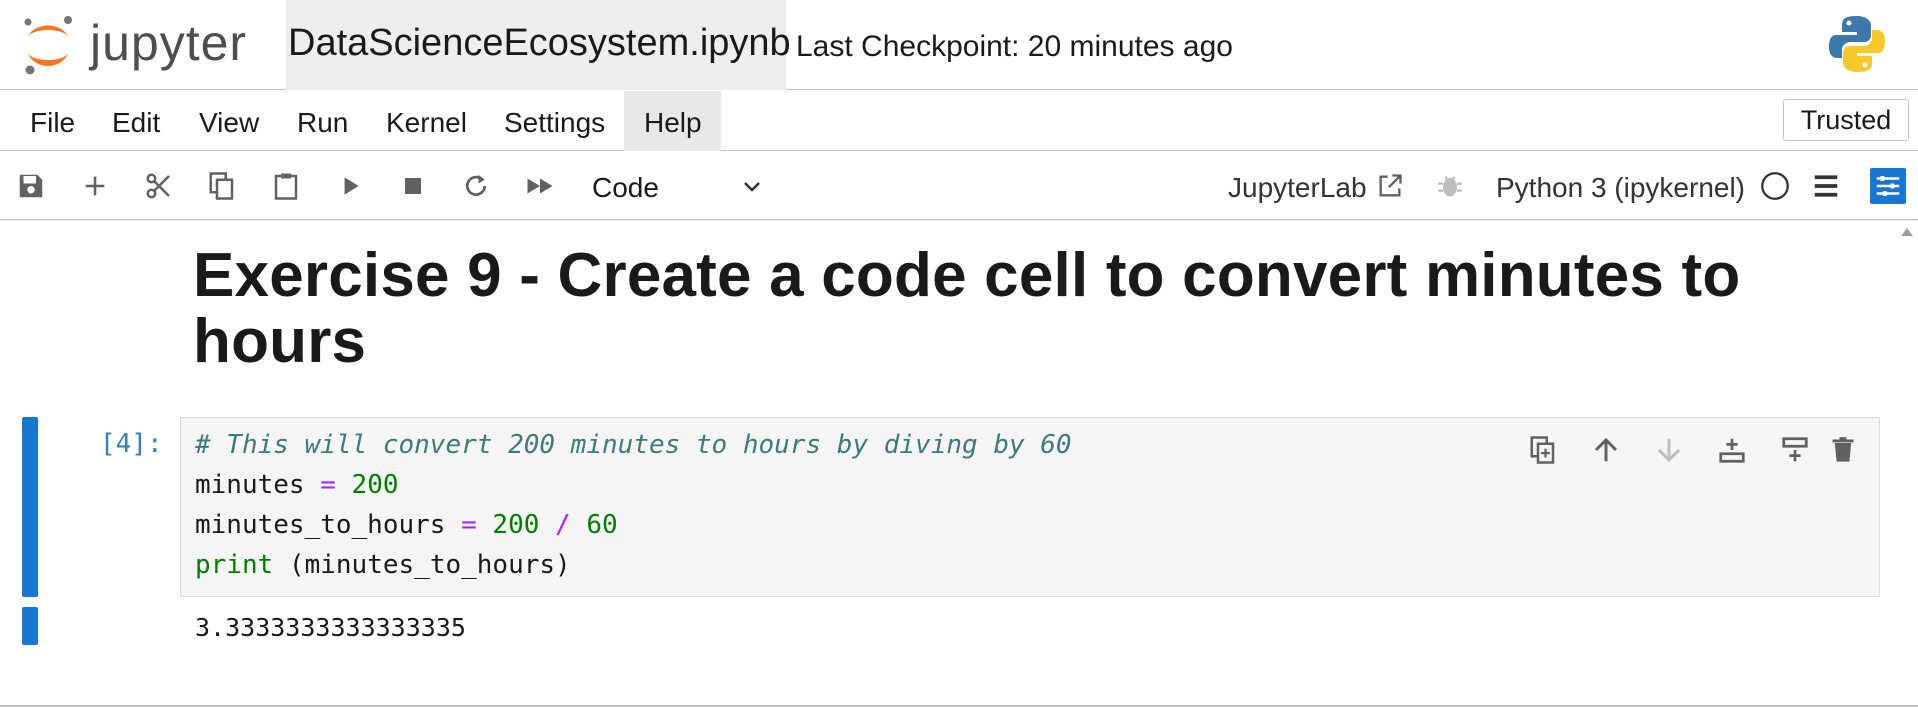 Image resolution: width=1918 pixels, height=707 pixels. I want to click on save-icon, so click(31, 186).